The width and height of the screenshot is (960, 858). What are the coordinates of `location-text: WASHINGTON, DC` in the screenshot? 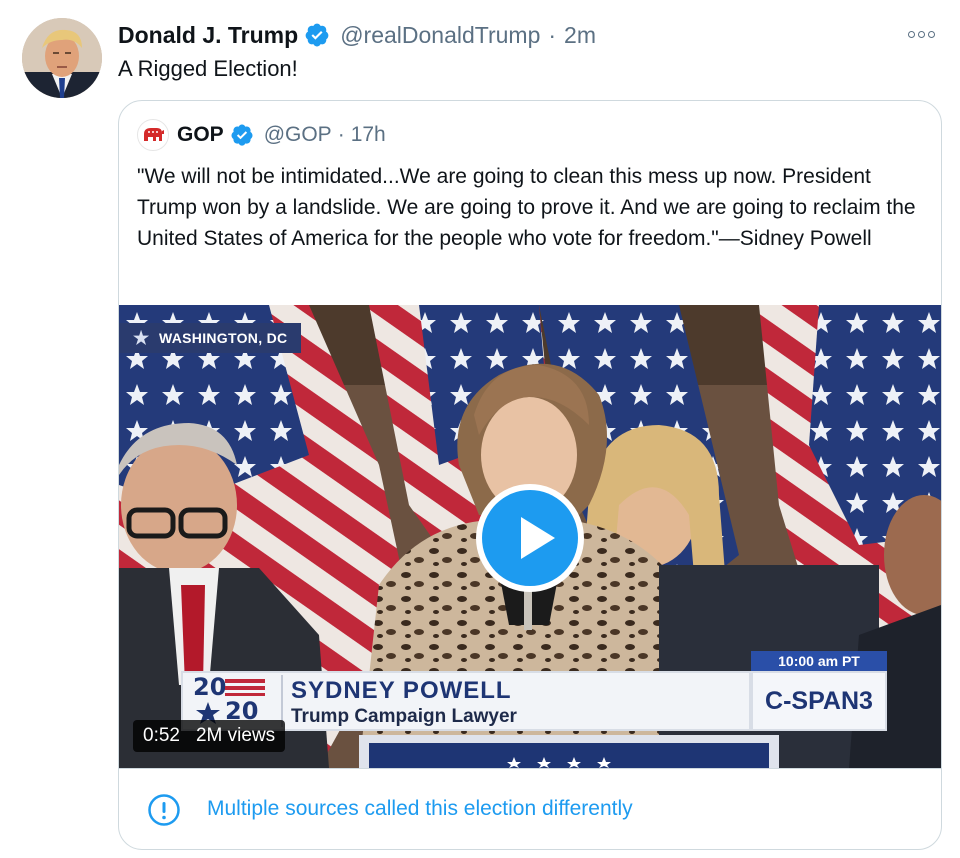 It's located at (223, 338).